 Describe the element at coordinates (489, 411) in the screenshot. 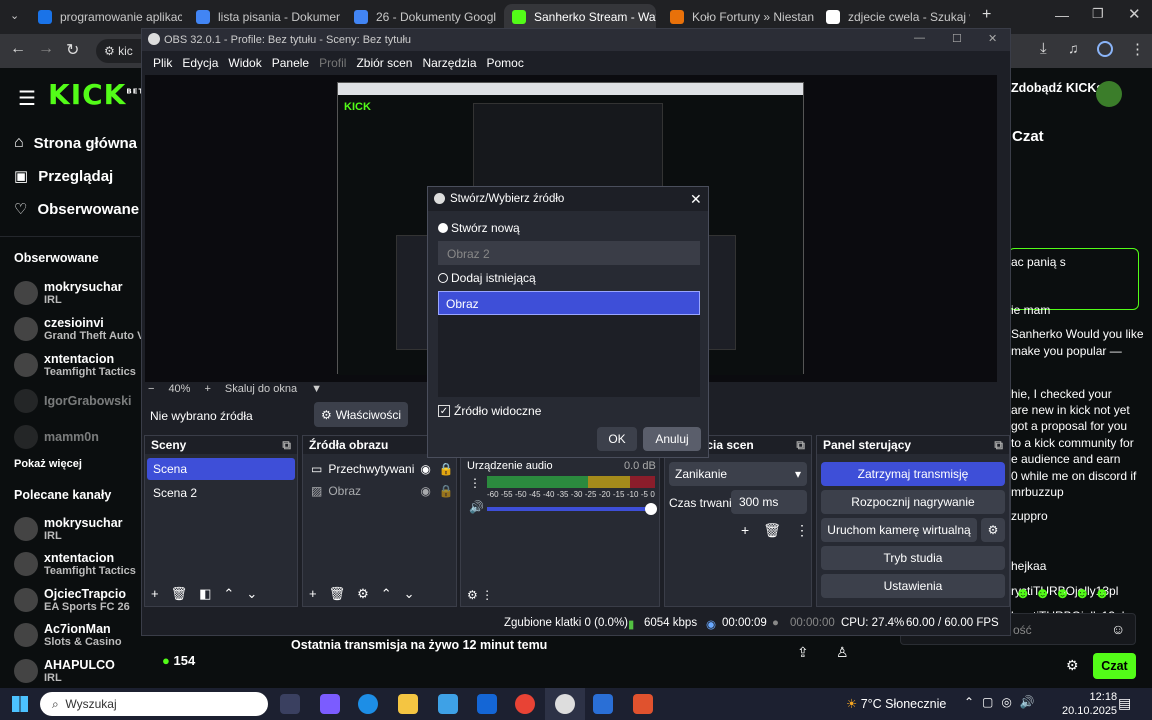

I see `visible-checkbox: ✓ Źródło widoczne` at that location.